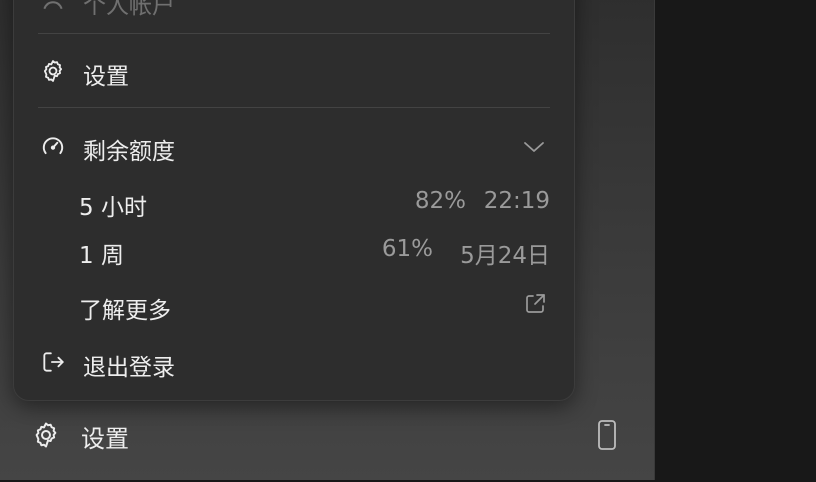 The height and width of the screenshot is (482, 816). I want to click on quota-row-label: 1 周, so click(101, 256).